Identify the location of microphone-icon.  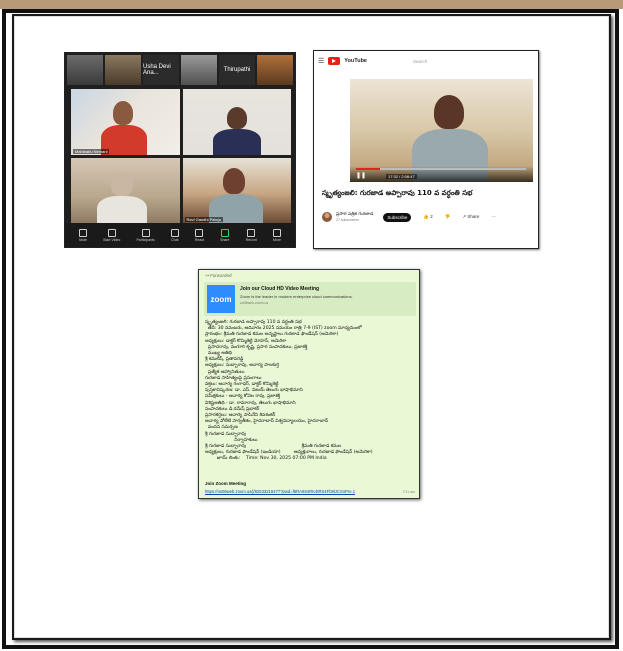
(83, 232).